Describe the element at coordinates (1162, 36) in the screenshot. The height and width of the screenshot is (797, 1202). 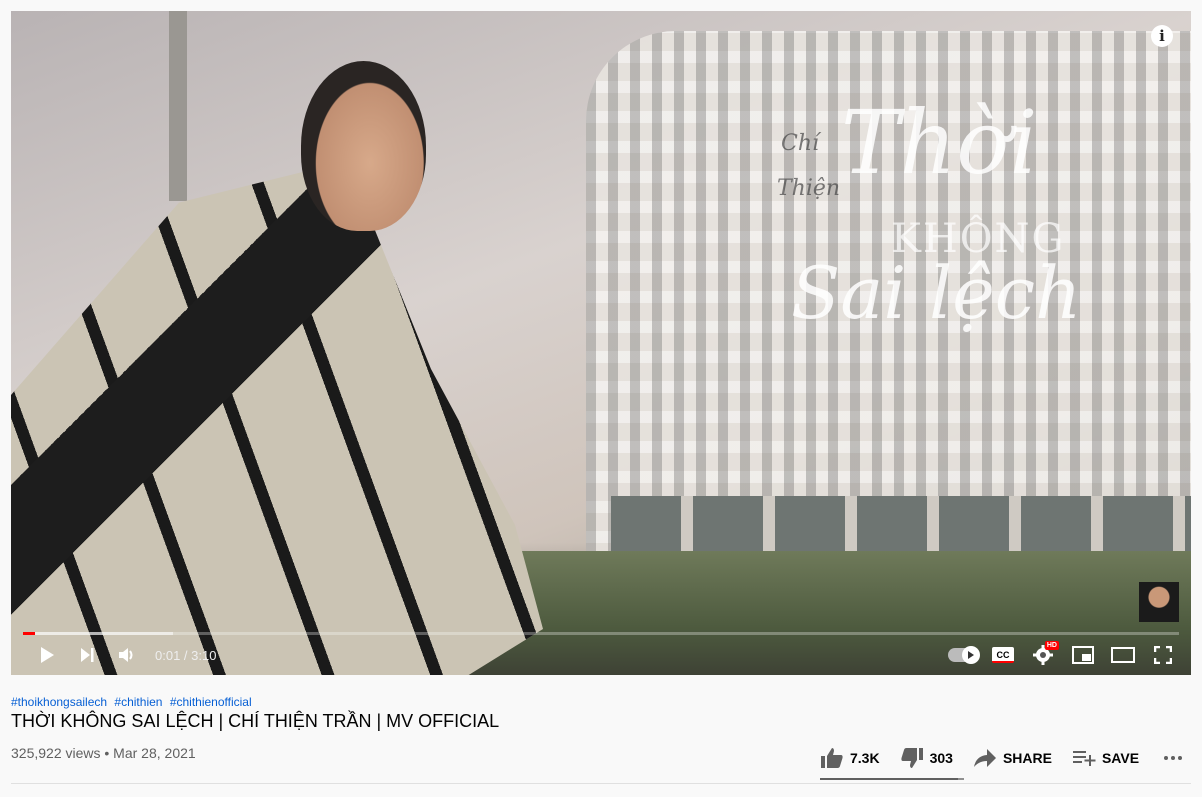
I see `info-icon: i` at that location.